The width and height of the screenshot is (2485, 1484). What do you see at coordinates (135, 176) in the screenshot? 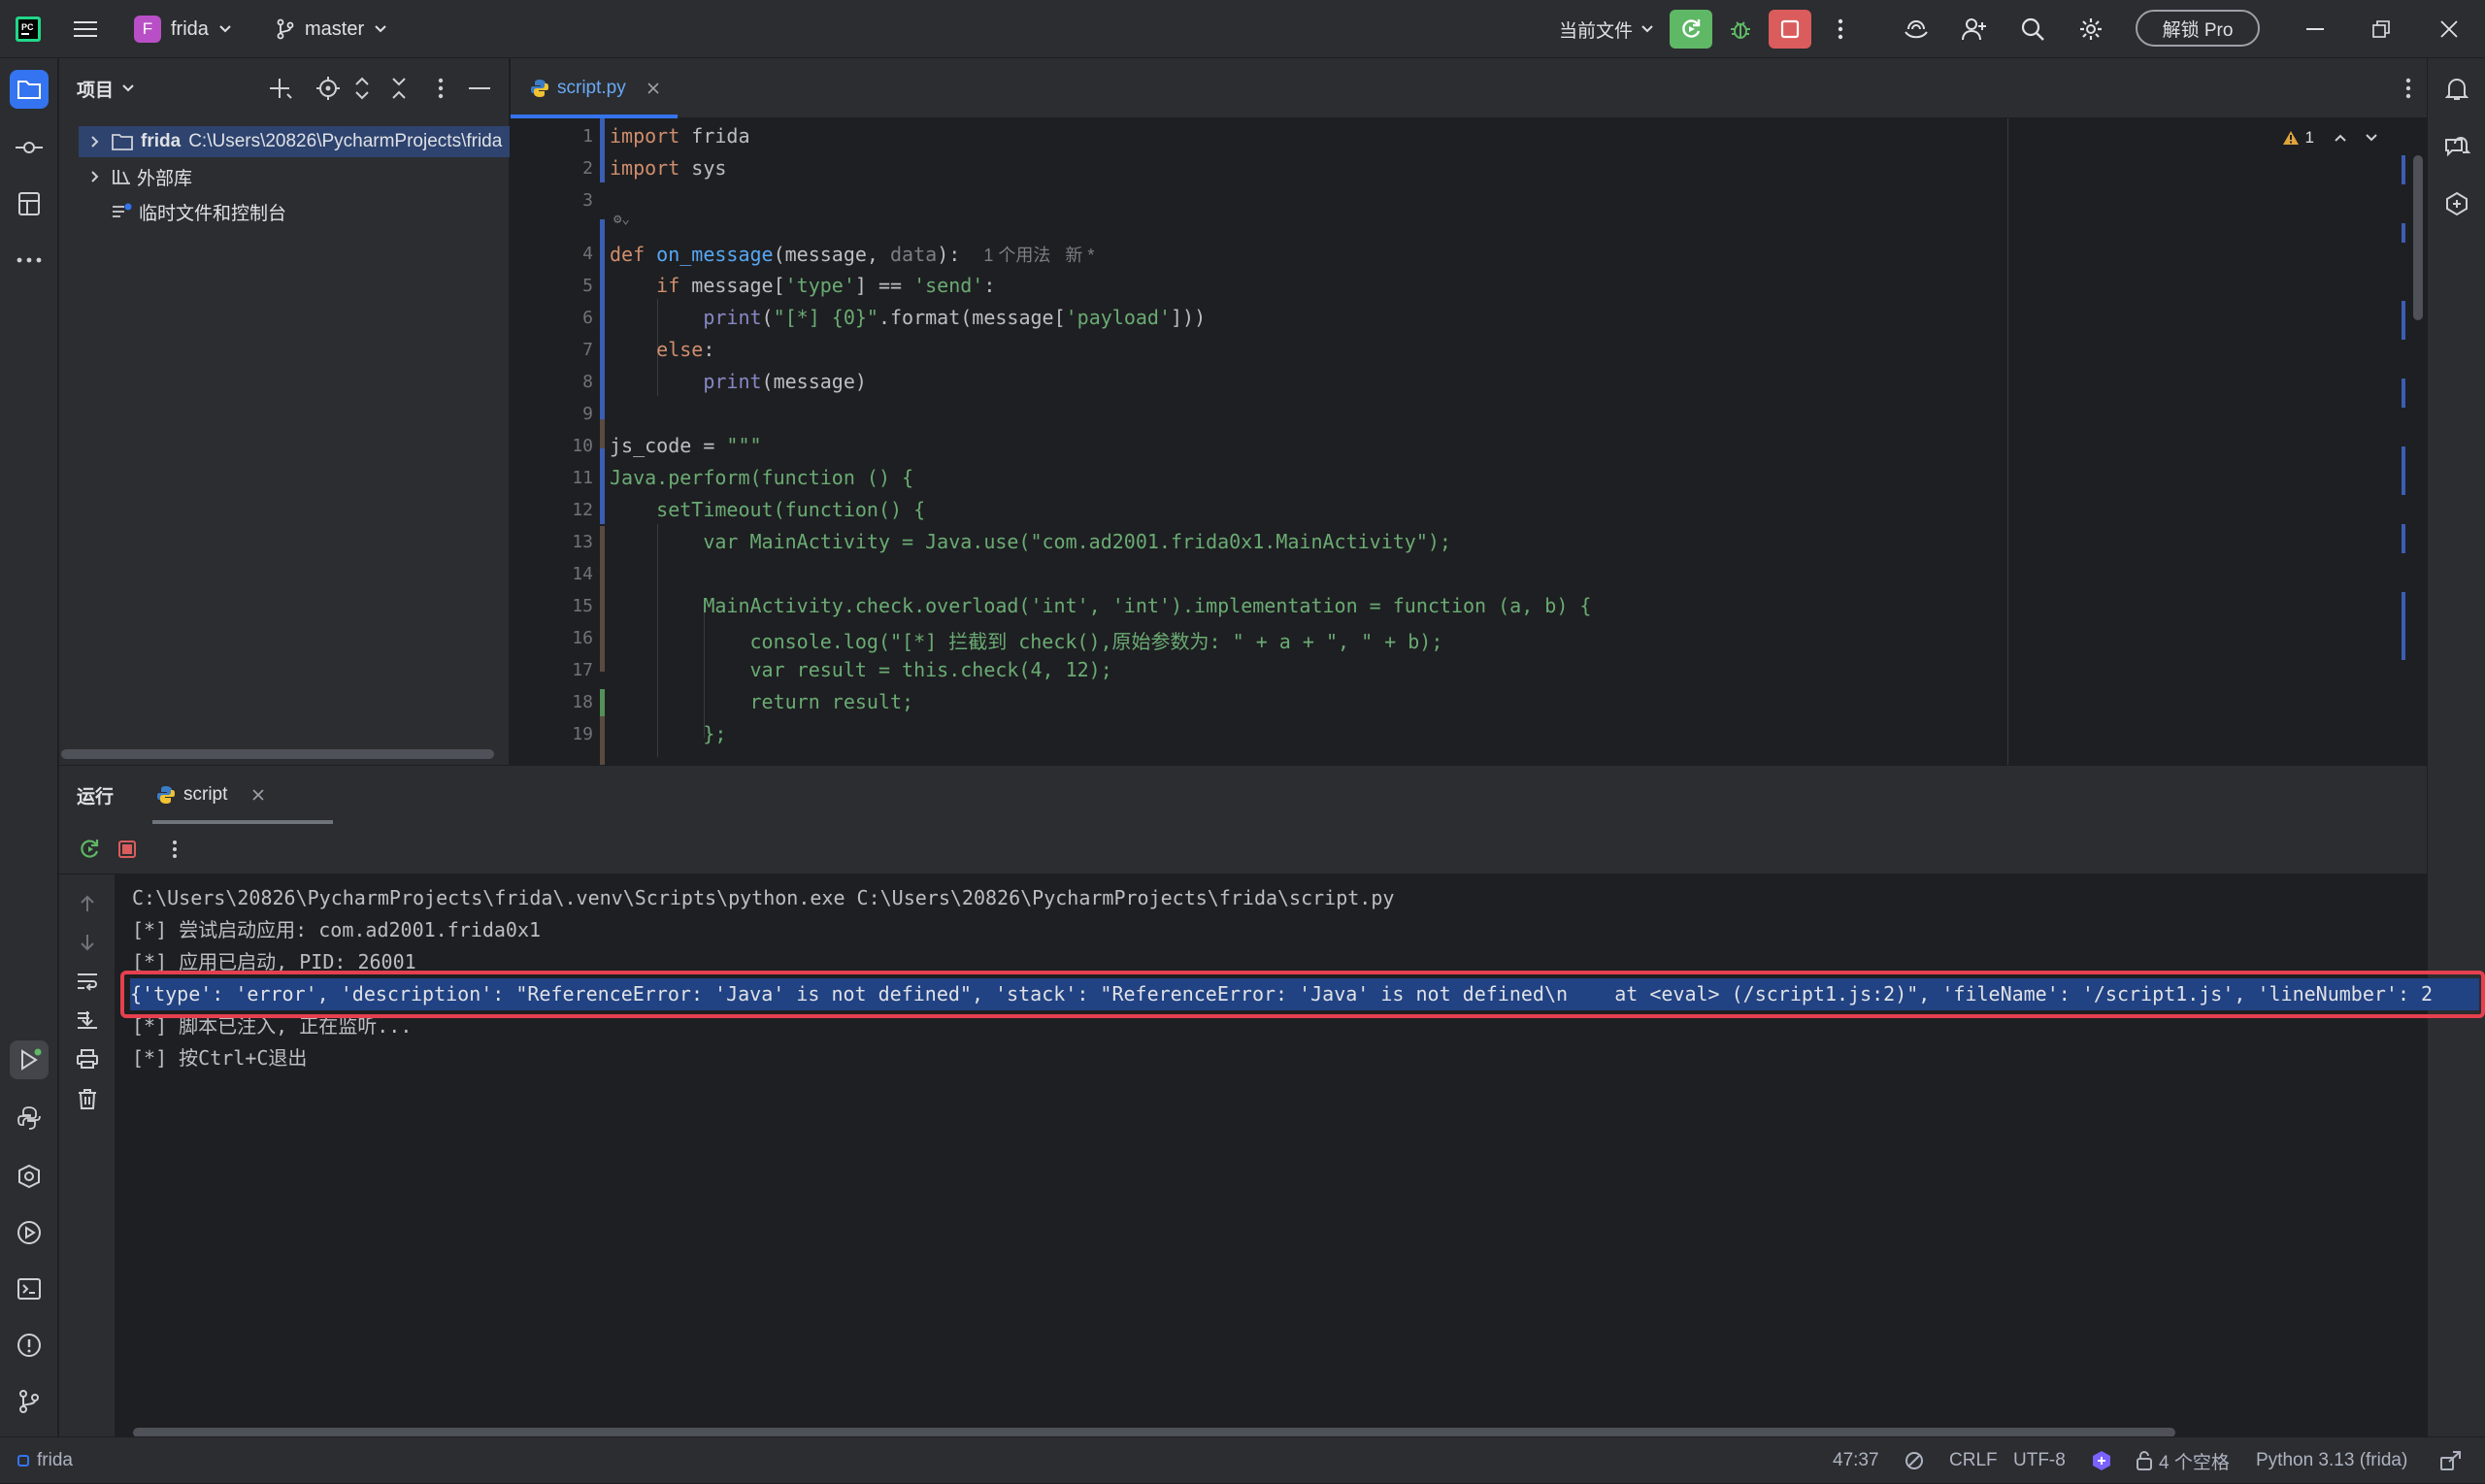
I see `tree-item-external-libraries: 外部库` at bounding box center [135, 176].